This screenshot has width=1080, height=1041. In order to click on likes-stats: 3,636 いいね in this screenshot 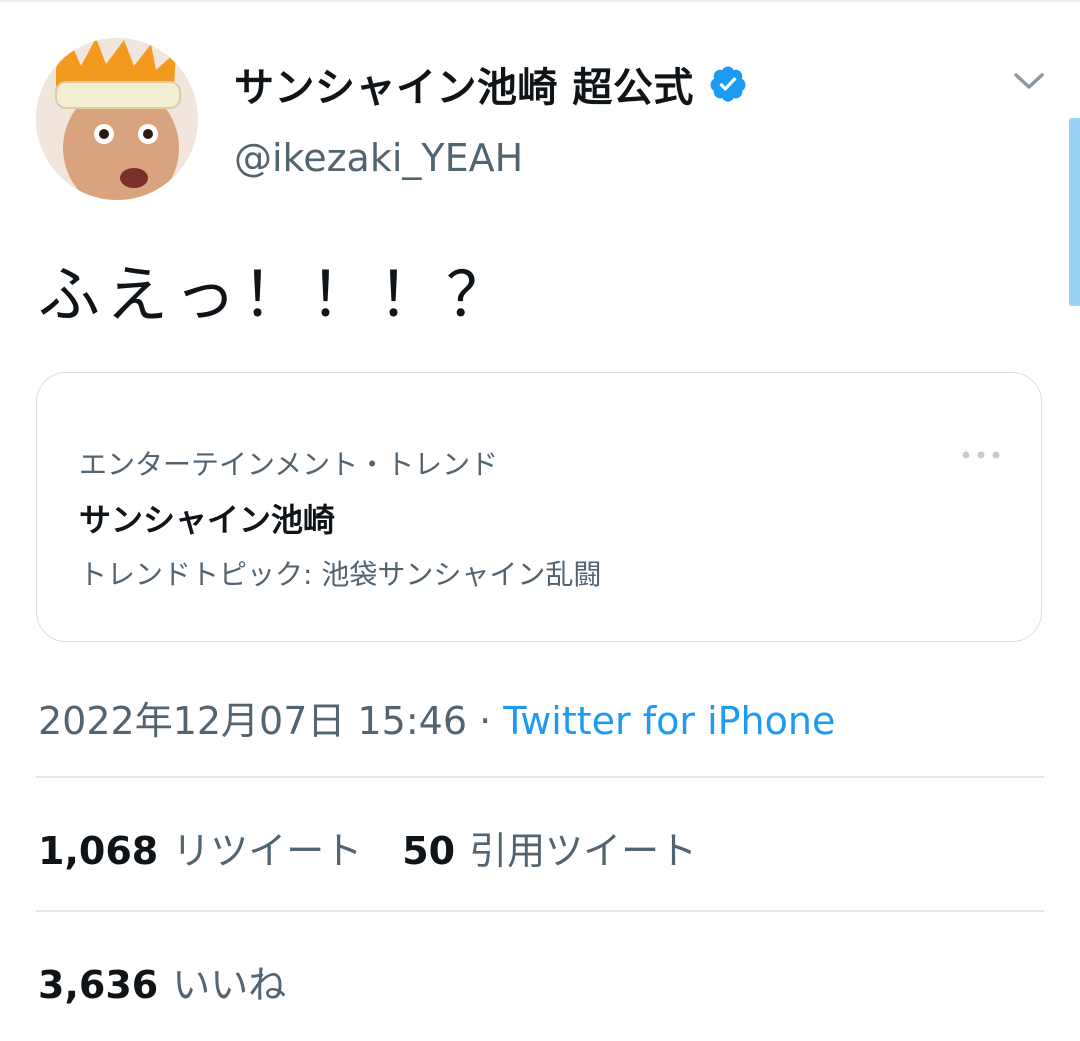, I will do `click(162, 981)`.